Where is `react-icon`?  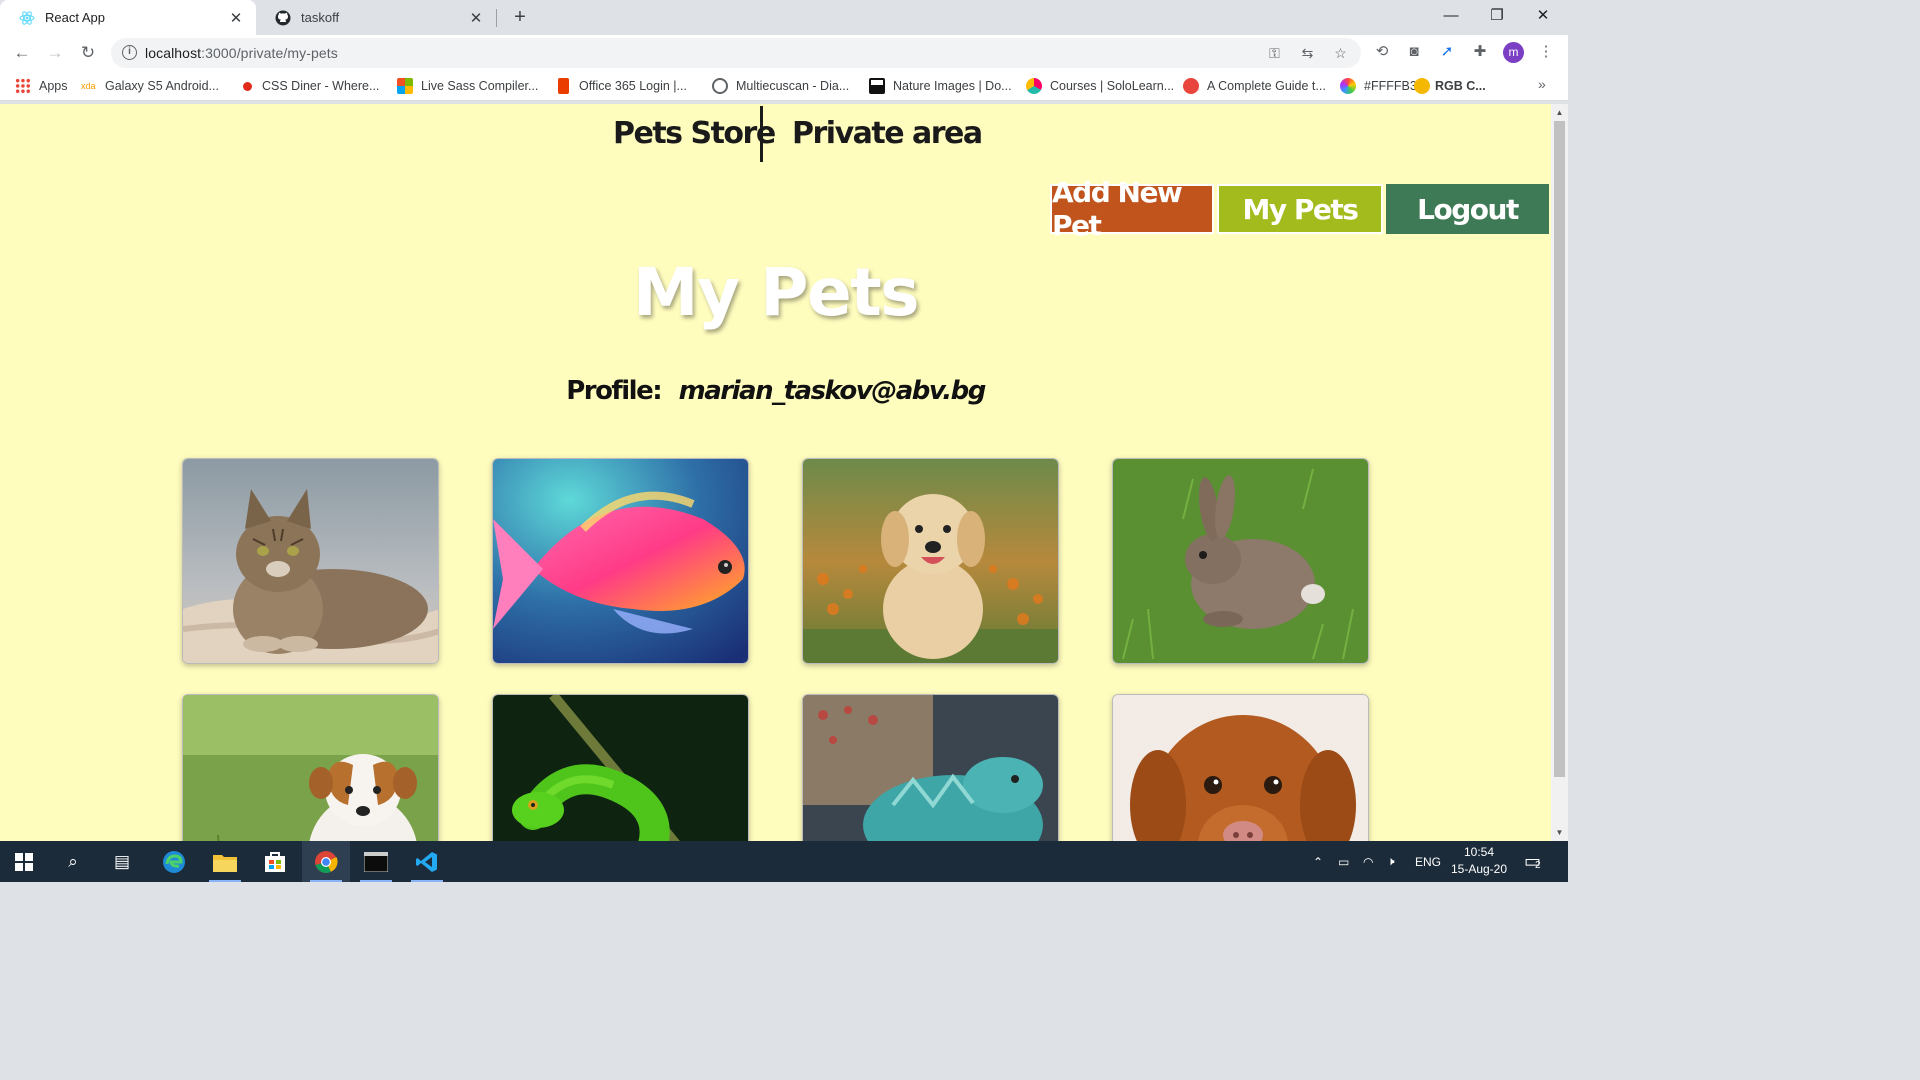 react-icon is located at coordinates (27, 18).